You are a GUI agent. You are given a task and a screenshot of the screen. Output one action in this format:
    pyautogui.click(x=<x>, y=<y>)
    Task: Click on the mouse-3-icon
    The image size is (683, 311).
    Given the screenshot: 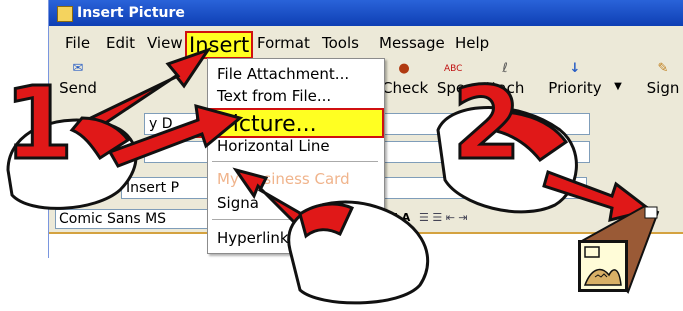 What is the action you would take?
    pyautogui.click(x=358, y=252)
    